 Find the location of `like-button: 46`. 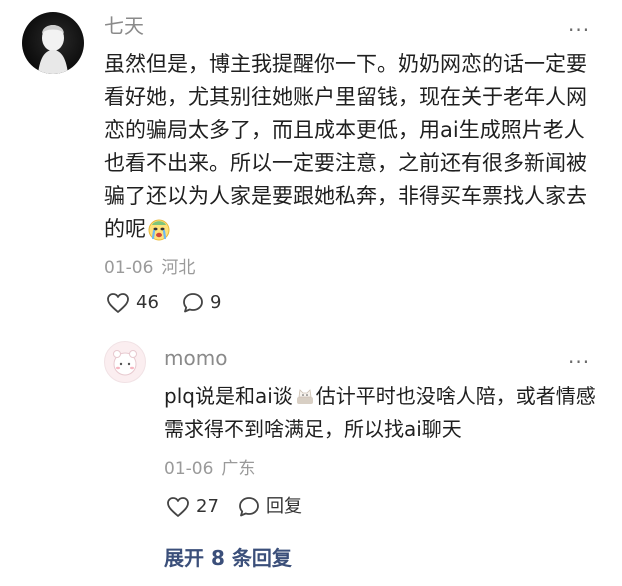

like-button: 46 is located at coordinates (132, 303).